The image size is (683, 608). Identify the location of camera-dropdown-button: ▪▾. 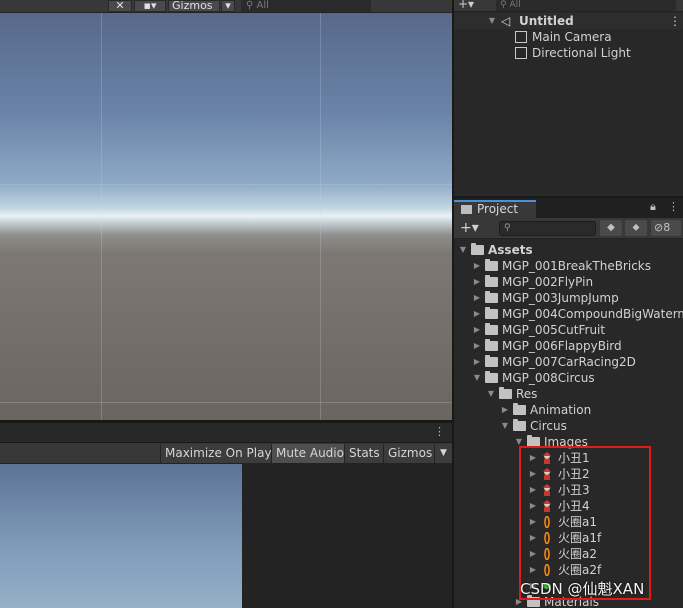
(150, 6).